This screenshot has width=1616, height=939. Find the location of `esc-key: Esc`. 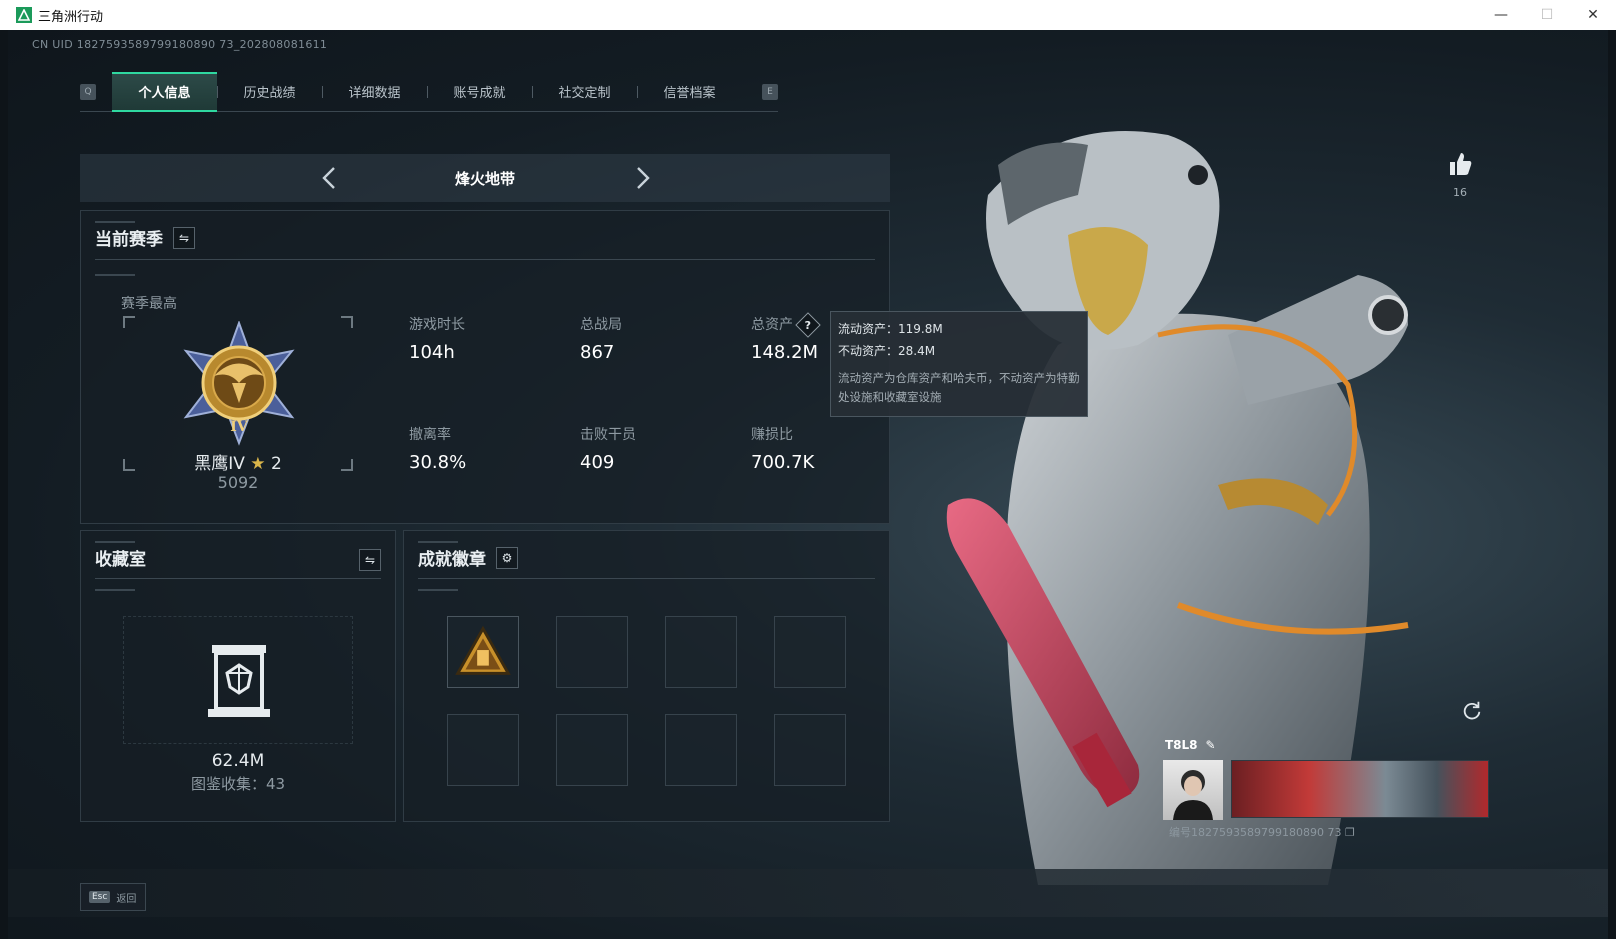

esc-key: Esc is located at coordinates (100, 897).